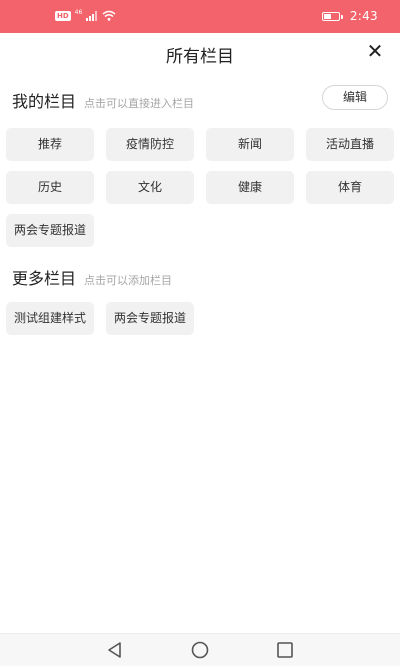 This screenshot has width=400, height=666. What do you see at coordinates (150, 144) in the screenshot?
I see `channel-chip: 疫情防控` at bounding box center [150, 144].